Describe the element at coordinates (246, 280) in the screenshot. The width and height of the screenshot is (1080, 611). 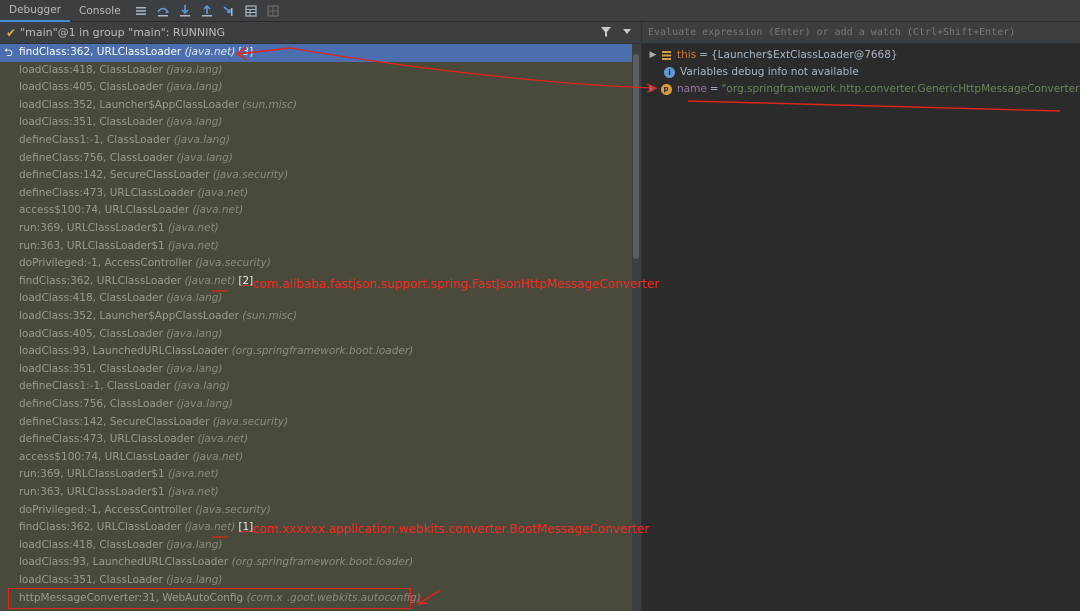
I see `frame-marker: [2]` at that location.